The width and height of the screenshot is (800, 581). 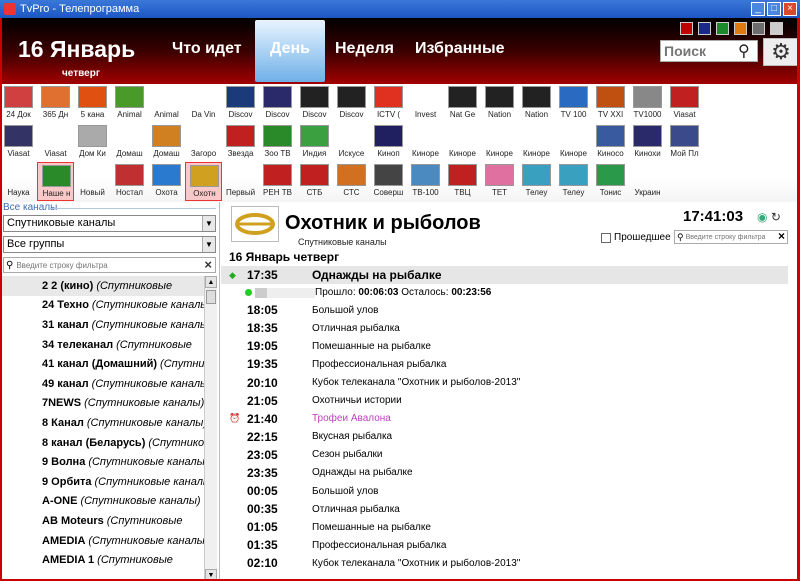 I want to click on channel-filter: ⚲ ×, so click(x=109, y=265).